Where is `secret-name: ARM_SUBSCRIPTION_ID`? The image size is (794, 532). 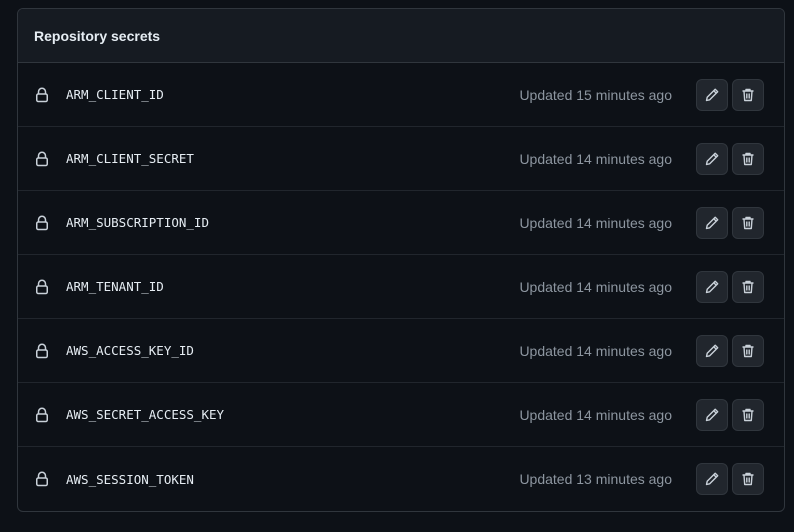
secret-name: ARM_SUBSCRIPTION_ID is located at coordinates (137, 222).